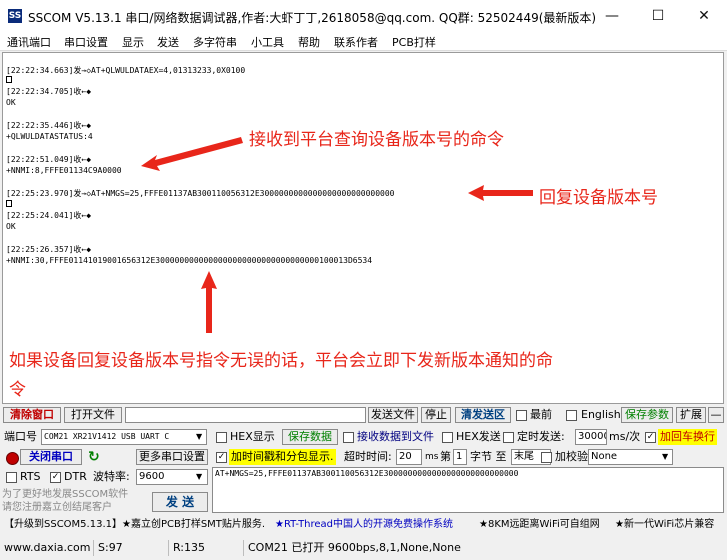 This screenshot has width=727, height=560. Describe the element at coordinates (11, 477) in the screenshot. I see `rts-checkbox` at that location.